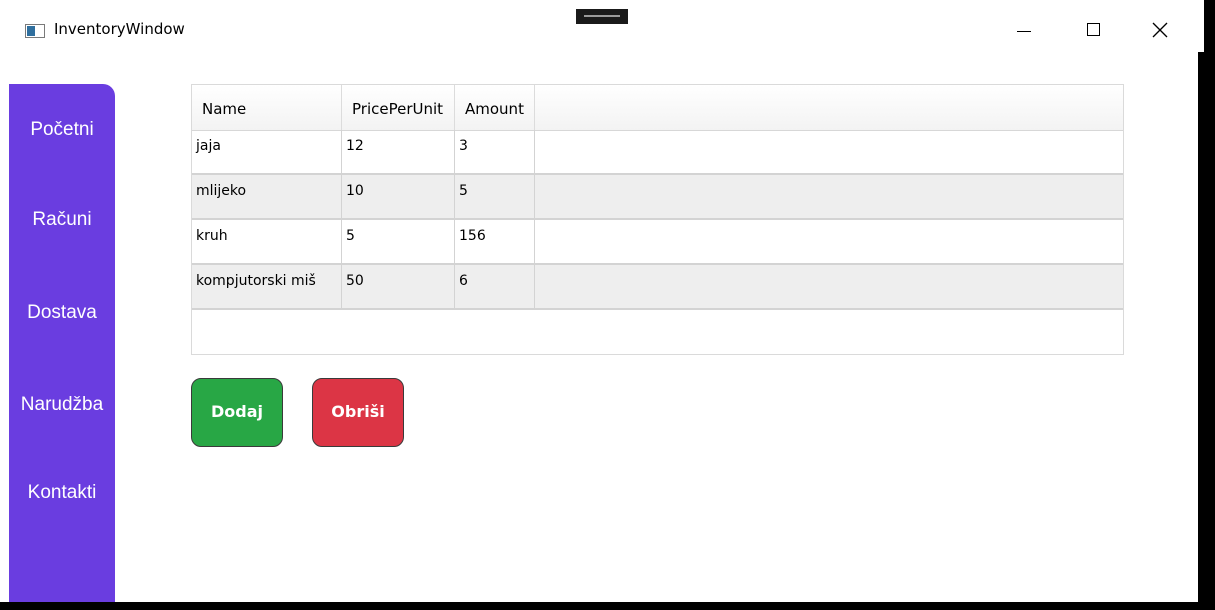  I want to click on column-header-name: Name, so click(267, 107).